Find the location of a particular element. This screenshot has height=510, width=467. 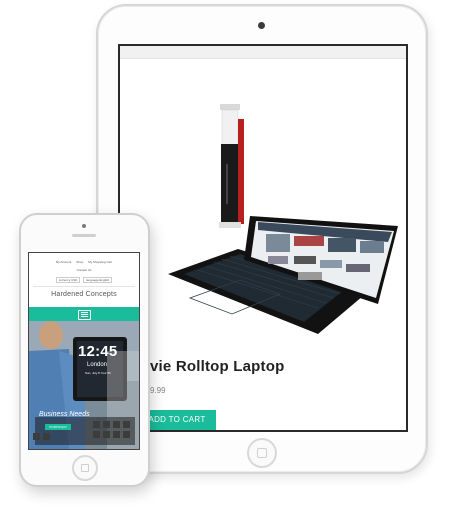

divider is located at coordinates (84, 286).